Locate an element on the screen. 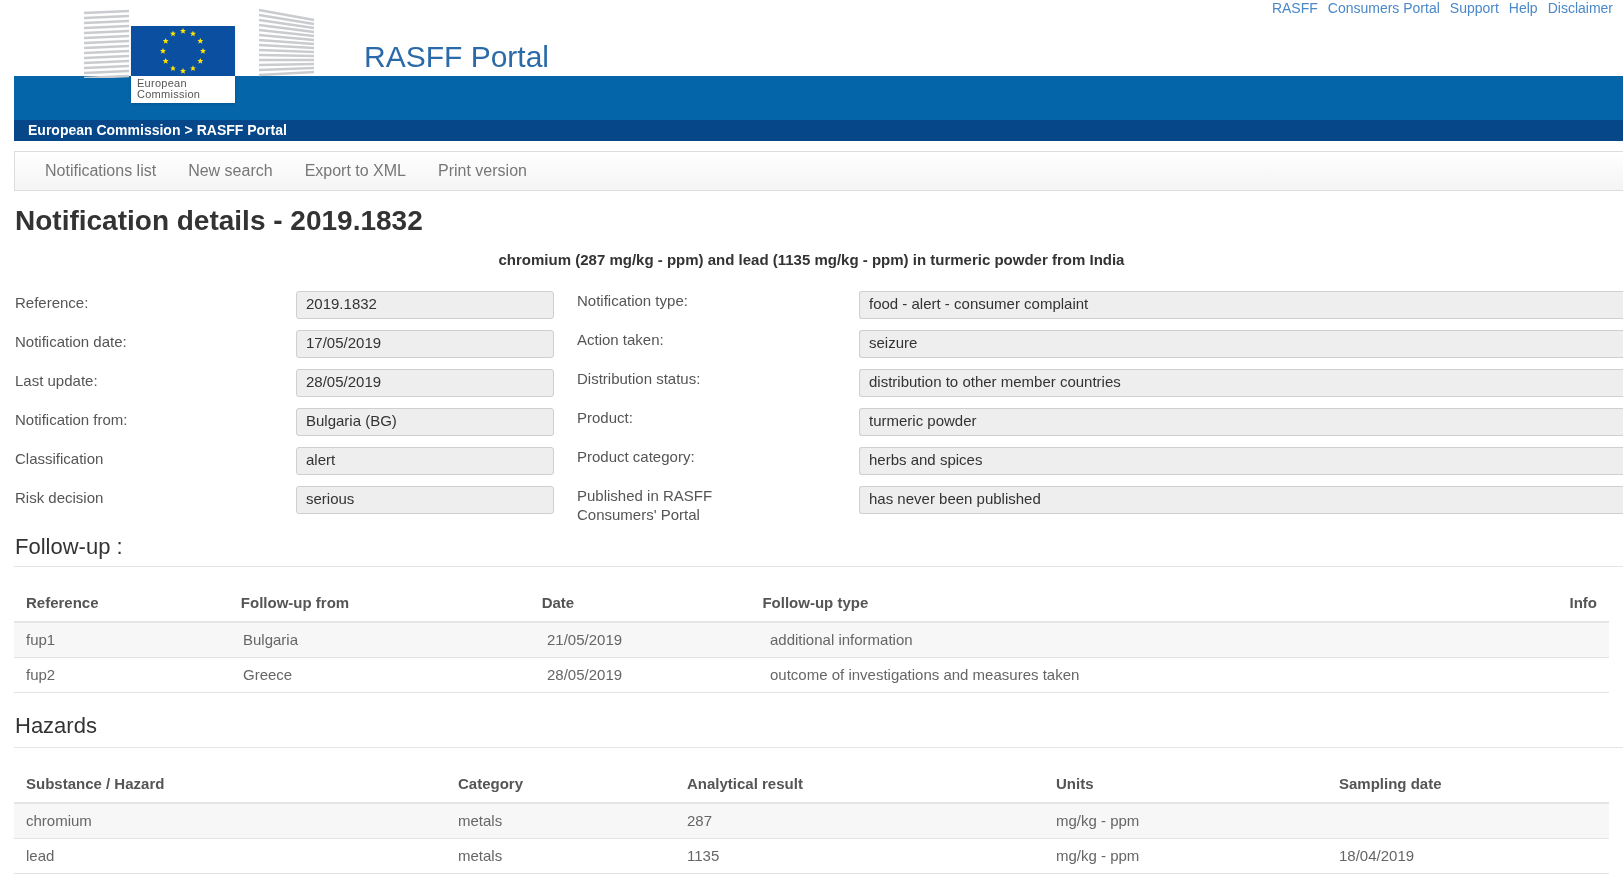 This screenshot has width=1623, height=879. field-label: Distribution status: is located at coordinates (639, 378).